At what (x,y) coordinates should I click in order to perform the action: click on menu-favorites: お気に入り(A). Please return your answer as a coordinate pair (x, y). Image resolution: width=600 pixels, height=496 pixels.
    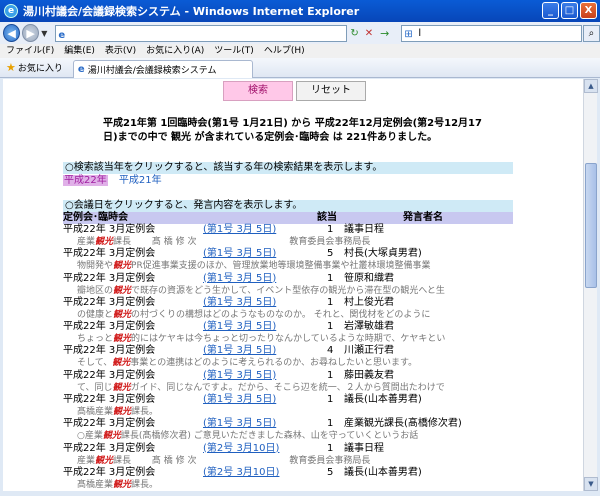
    Looking at the image, I should click on (175, 51).